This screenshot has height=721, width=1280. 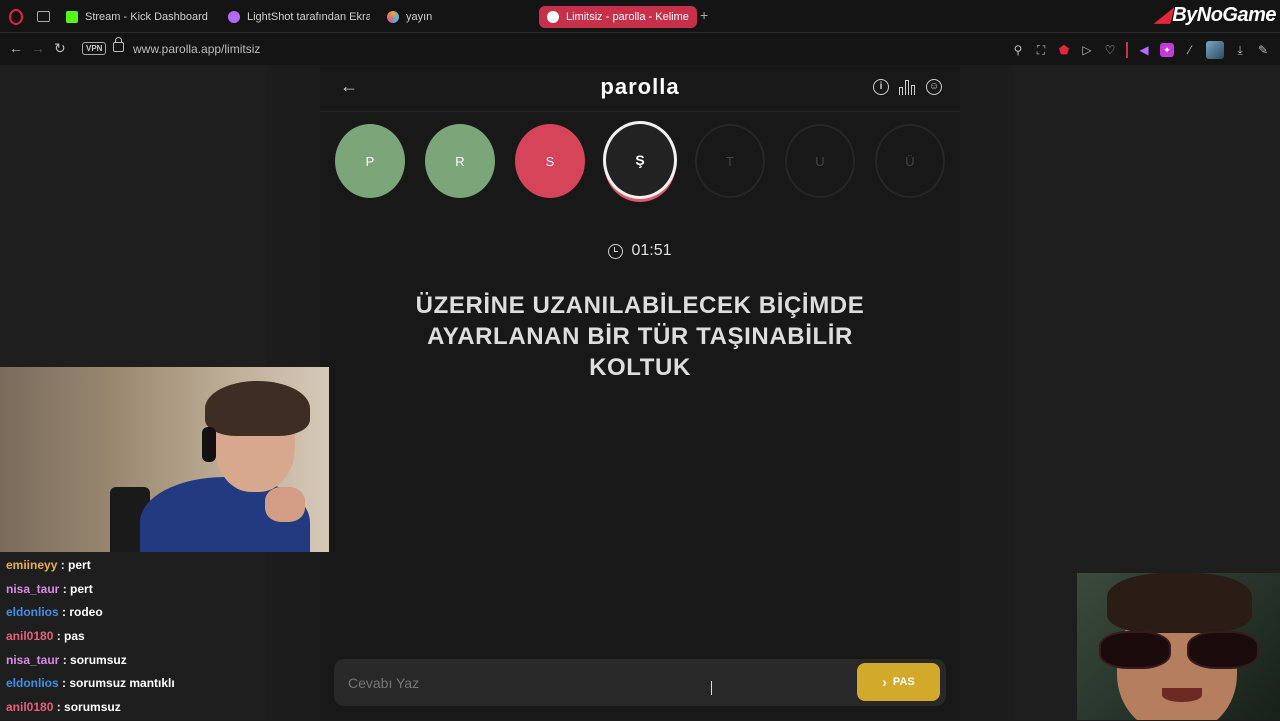 I want to click on download-icon: ⤓, so click(x=1240, y=50).